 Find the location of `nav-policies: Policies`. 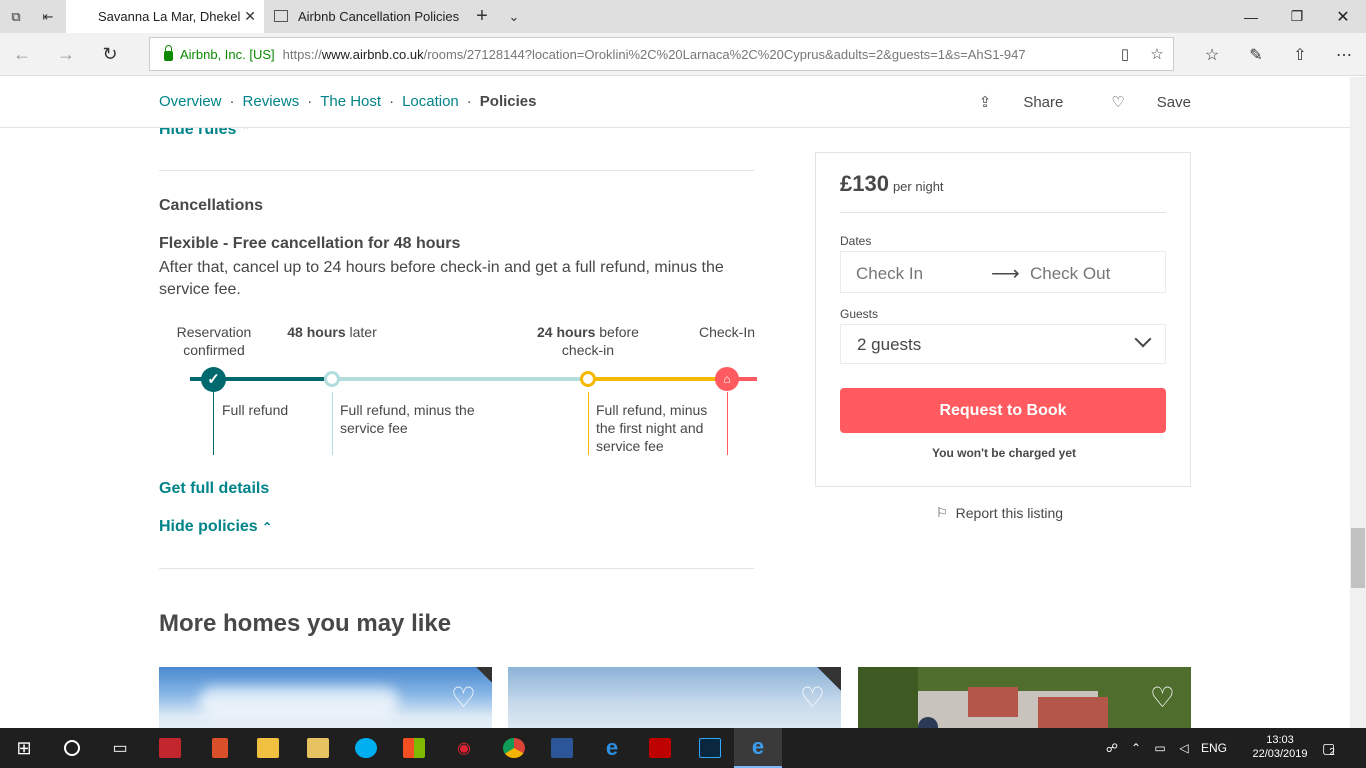

nav-policies: Policies is located at coordinates (508, 101).